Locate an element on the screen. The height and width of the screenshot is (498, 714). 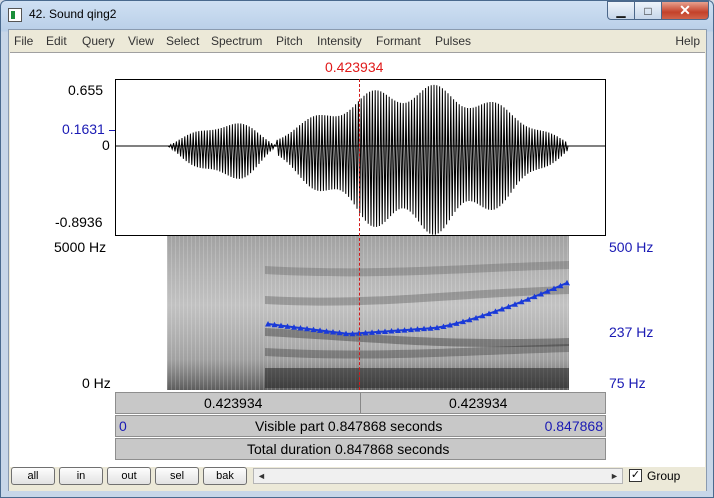
menu-spectrum: Spectrum is located at coordinates (236, 41).